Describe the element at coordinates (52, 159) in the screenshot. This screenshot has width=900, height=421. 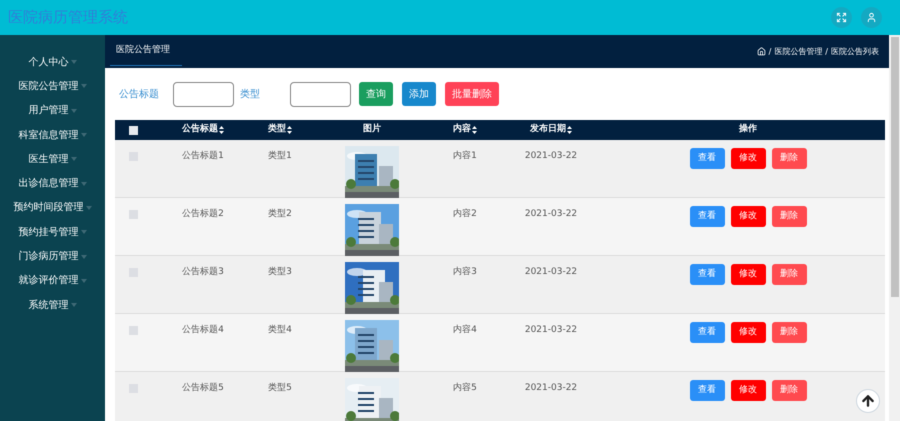
I see `sidebar-item: 医生管理` at that location.